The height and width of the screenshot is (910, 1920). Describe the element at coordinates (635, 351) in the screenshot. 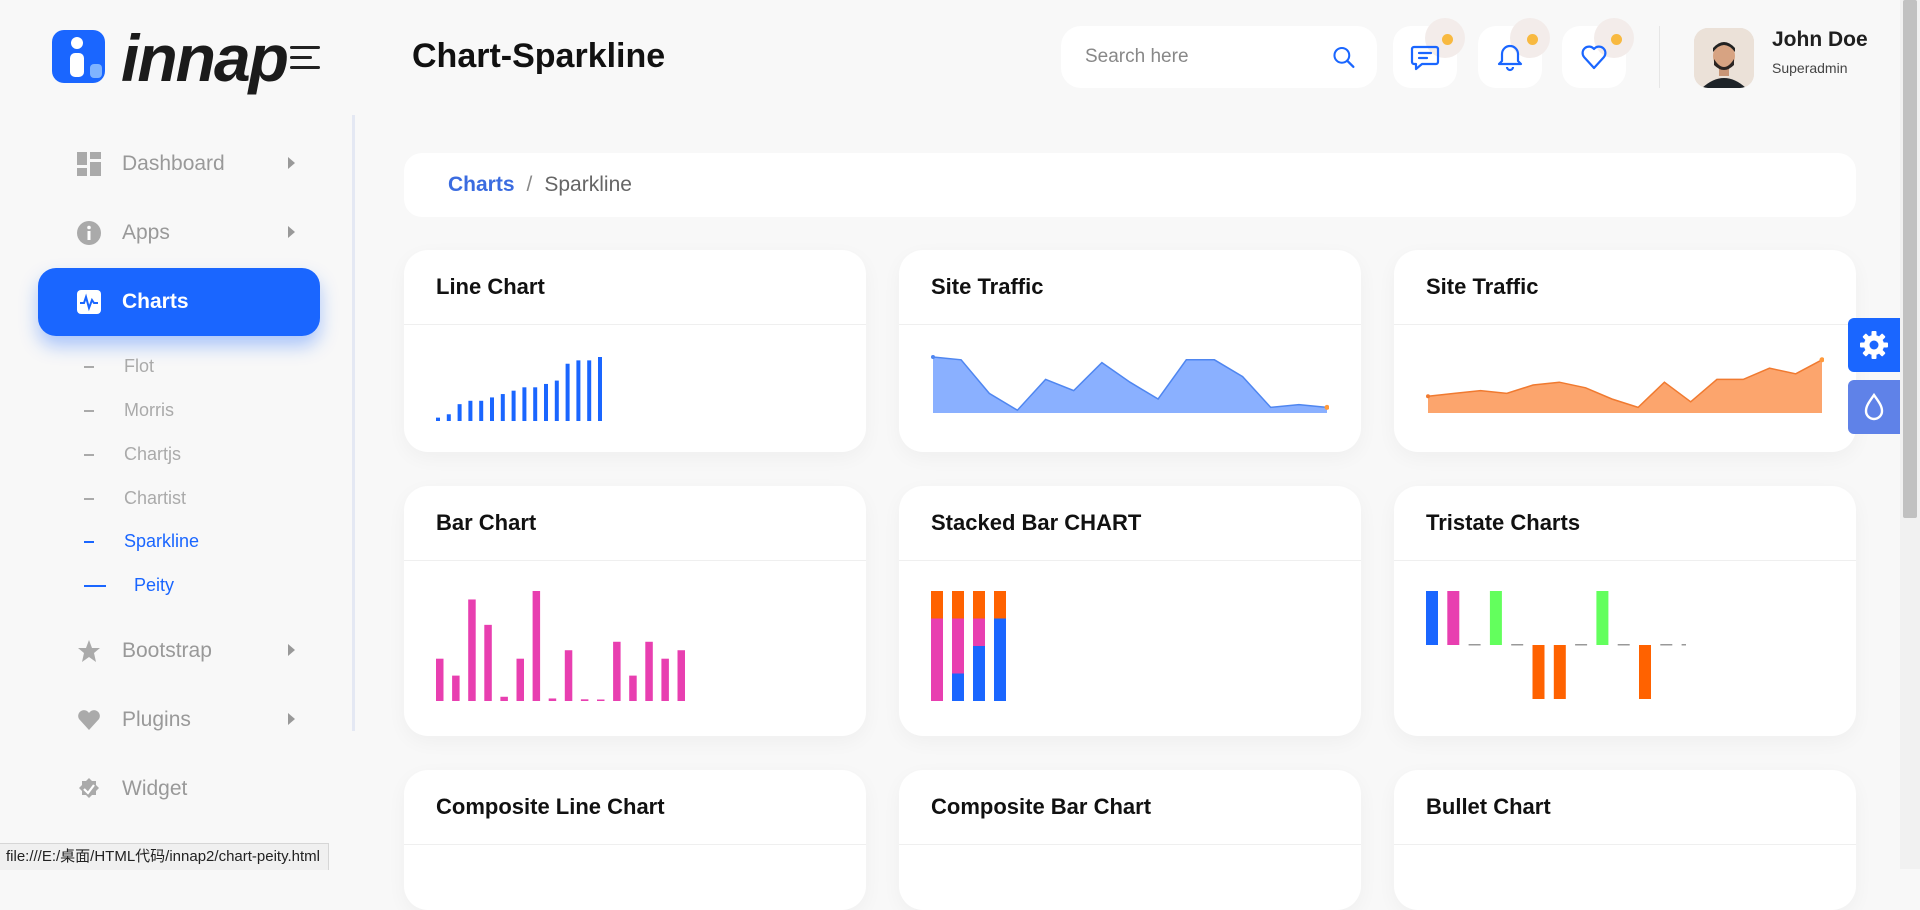

I see `card-line-chart: Line Chart` at that location.